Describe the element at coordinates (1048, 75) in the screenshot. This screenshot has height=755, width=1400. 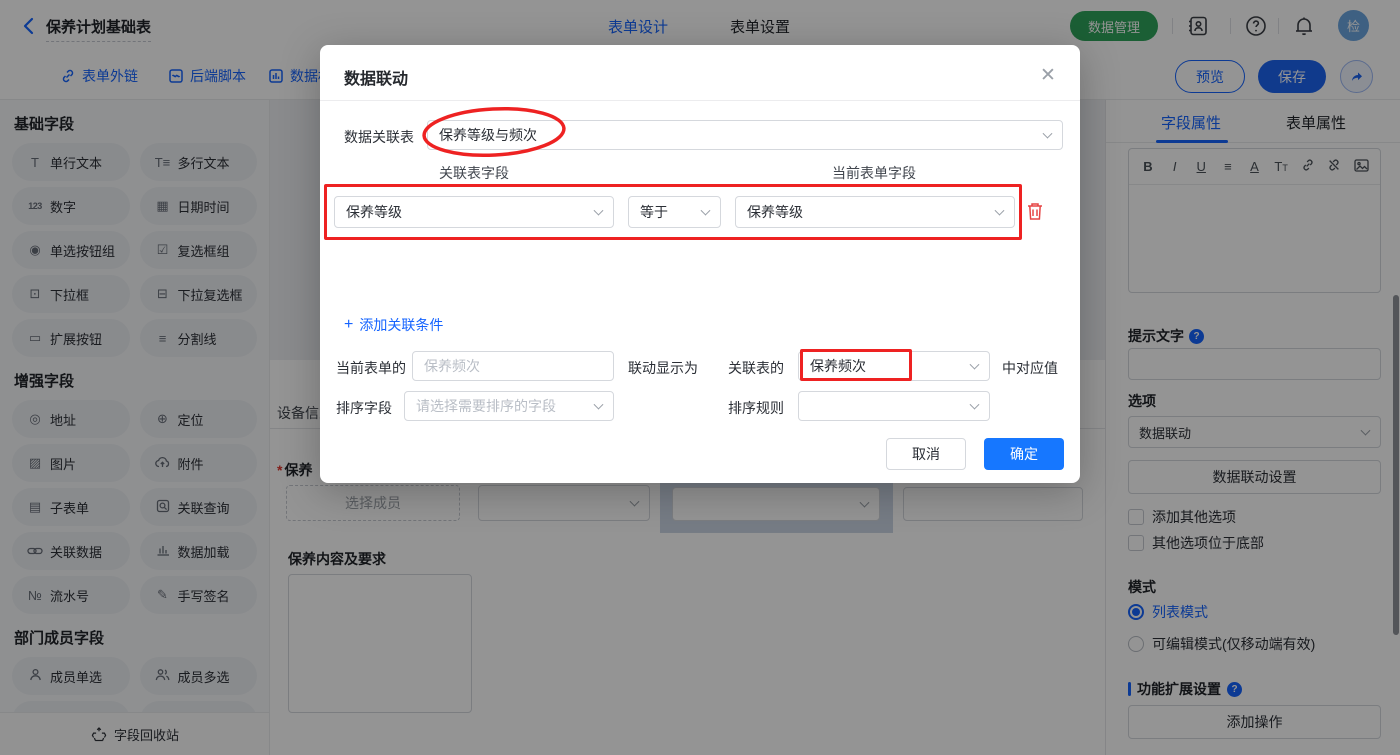
I see `close-icon: ✕` at that location.